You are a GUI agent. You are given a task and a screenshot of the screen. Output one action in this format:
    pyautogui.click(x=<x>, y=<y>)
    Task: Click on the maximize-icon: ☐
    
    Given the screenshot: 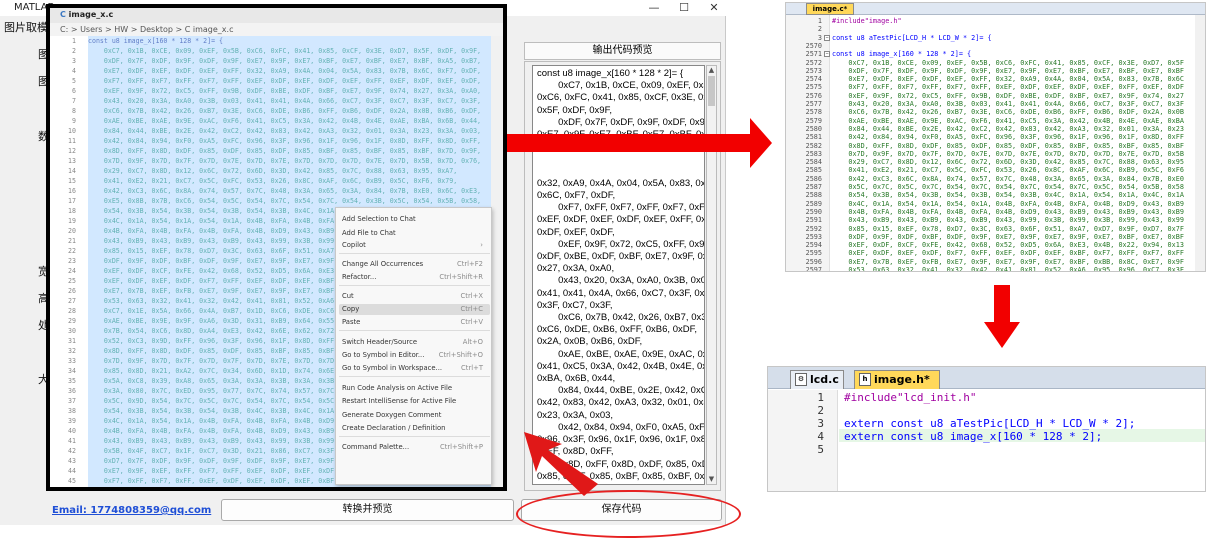 What is the action you would take?
    pyautogui.click(x=684, y=8)
    